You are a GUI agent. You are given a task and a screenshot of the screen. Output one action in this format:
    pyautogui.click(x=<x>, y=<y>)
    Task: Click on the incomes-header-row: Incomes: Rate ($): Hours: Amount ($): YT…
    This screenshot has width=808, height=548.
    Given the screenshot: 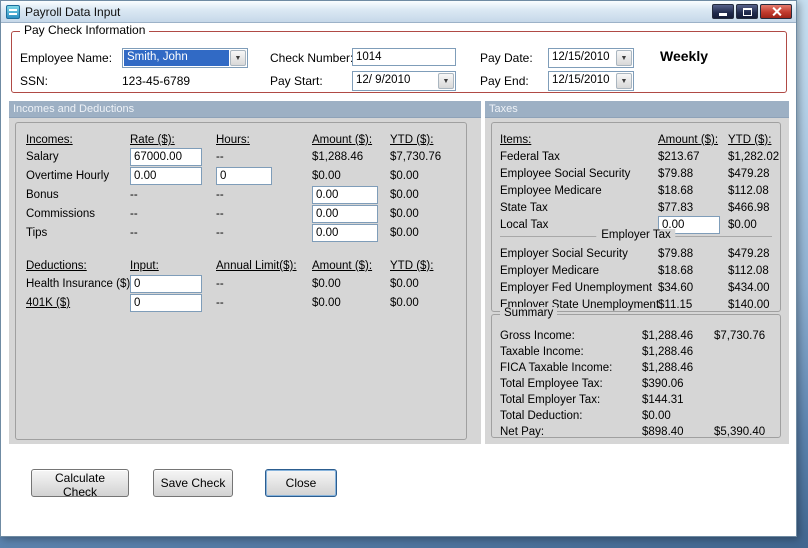 What is the action you would take?
    pyautogui.click(x=243, y=140)
    